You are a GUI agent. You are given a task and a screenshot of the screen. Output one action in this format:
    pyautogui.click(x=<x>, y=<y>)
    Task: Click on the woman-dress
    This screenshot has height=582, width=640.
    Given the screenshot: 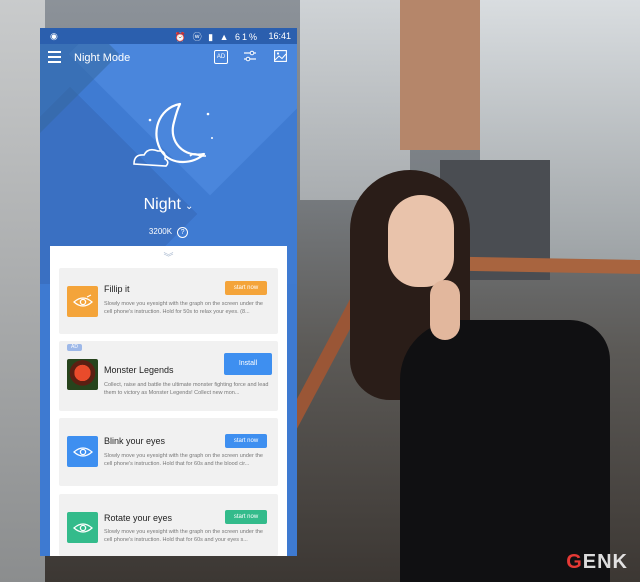 What is the action you would take?
    pyautogui.click(x=505, y=451)
    